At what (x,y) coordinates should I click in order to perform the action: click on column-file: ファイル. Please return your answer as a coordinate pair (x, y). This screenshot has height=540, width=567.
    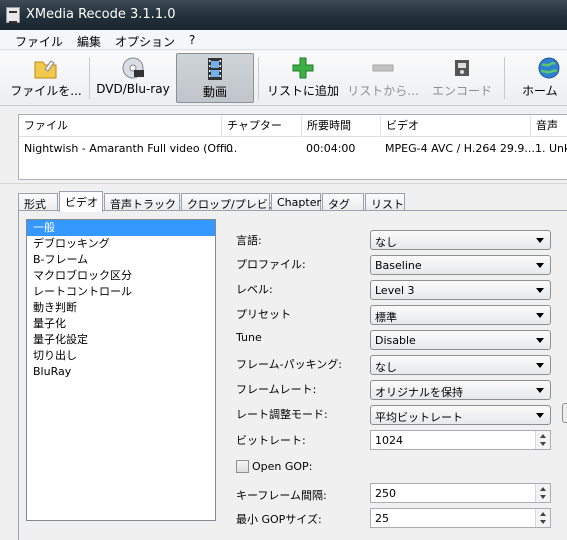
    Looking at the image, I should click on (43, 126).